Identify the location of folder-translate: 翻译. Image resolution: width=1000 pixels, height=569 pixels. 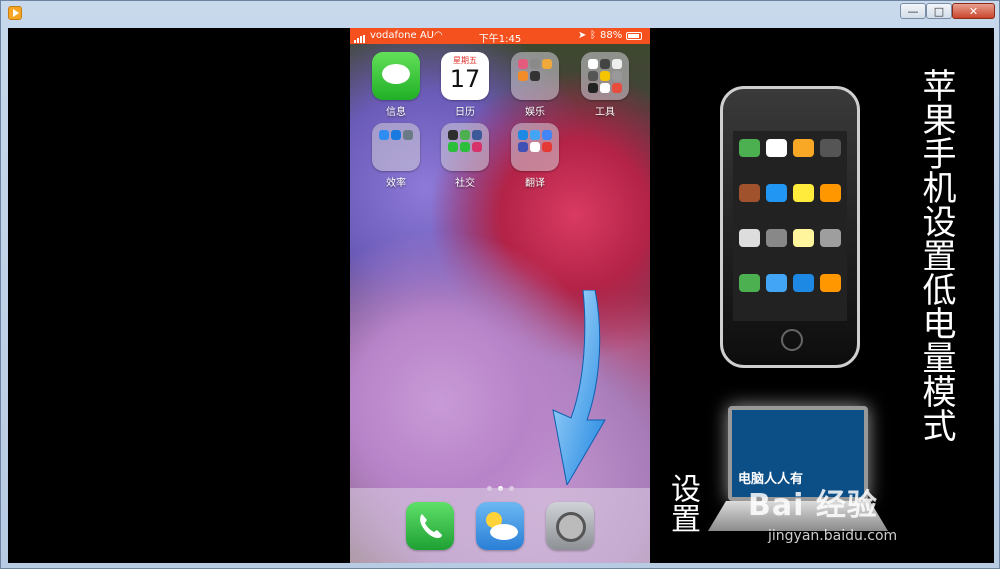
(535, 156).